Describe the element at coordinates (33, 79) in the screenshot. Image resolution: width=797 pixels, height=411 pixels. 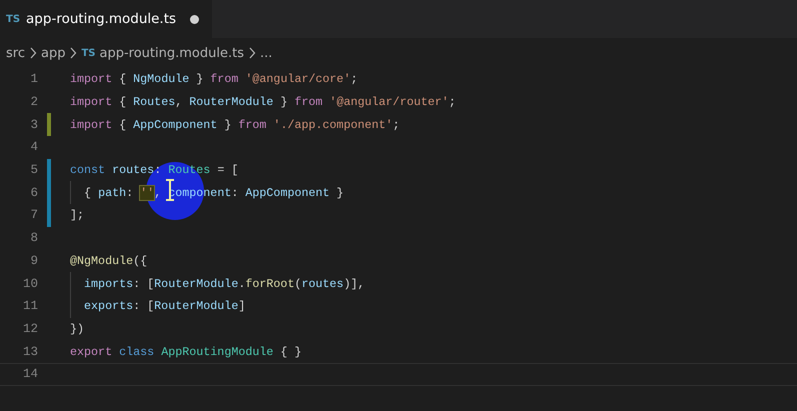
I see `line-number: 1` at that location.